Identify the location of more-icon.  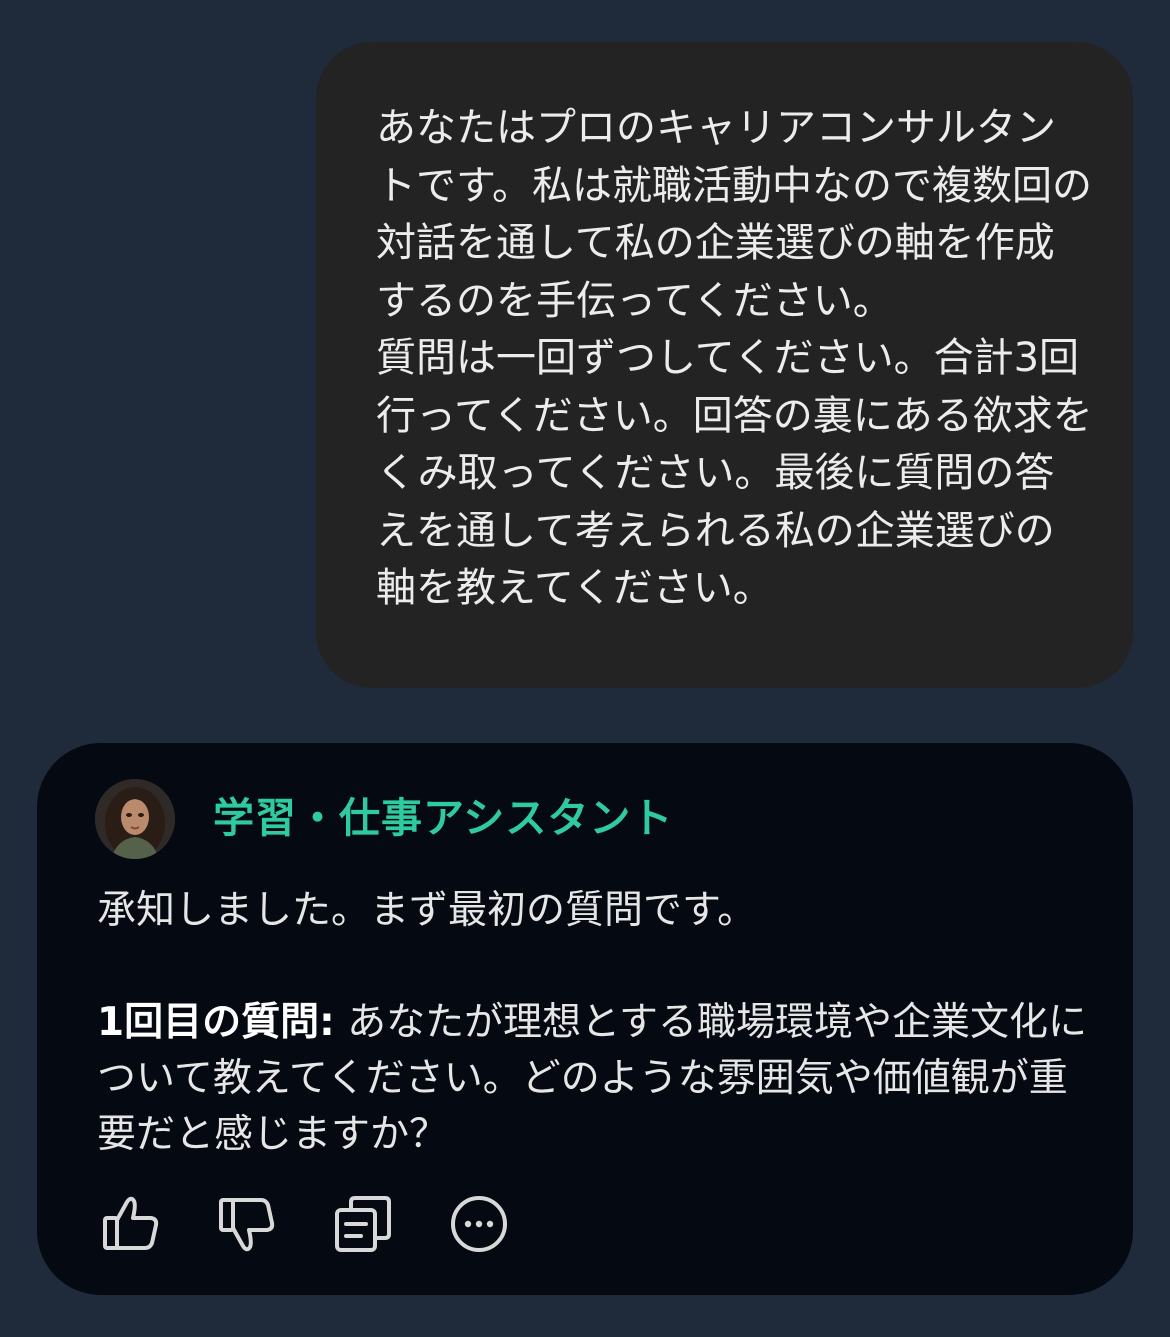
(479, 1224).